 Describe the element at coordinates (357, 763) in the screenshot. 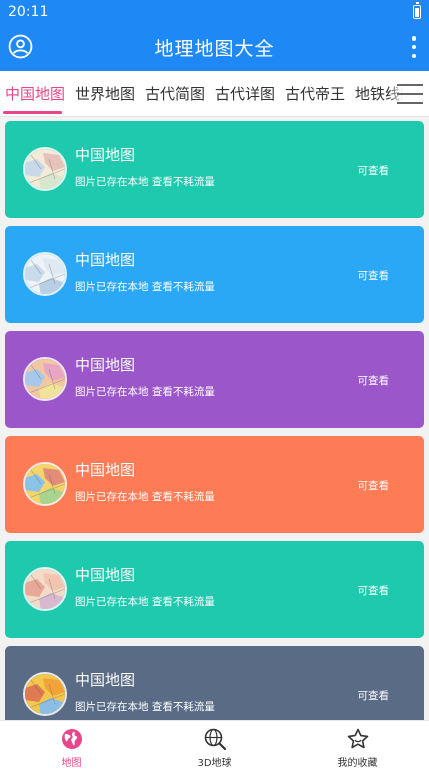

I see `nav-label-favorites: 我的收藏` at that location.